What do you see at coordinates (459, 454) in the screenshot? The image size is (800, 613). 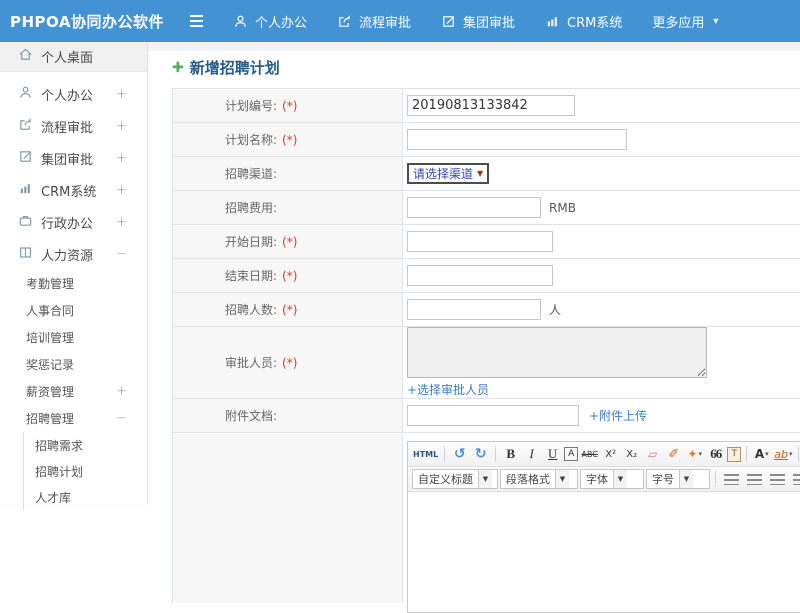 I see `undo-icon: ↺` at bounding box center [459, 454].